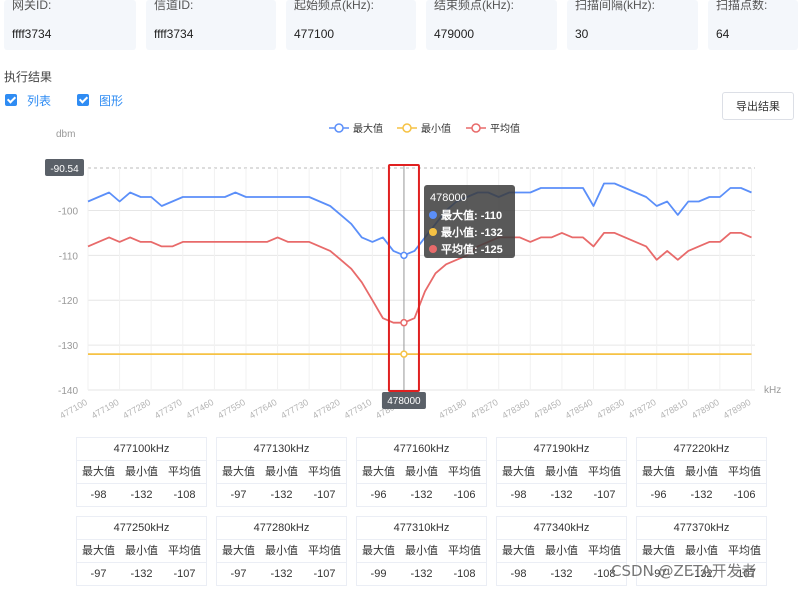 This screenshot has height=589, width=798. I want to click on info-scan-points: 扫描点数: 64, so click(753, 25).